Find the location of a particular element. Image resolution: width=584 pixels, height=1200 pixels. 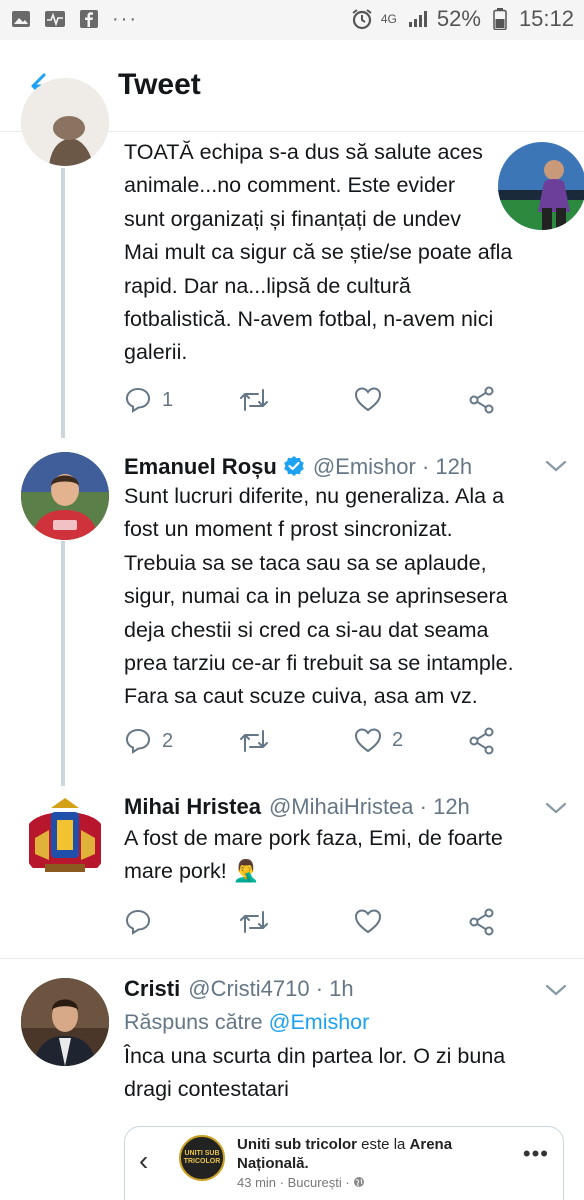

reply-count: 2 is located at coordinates (168, 740).